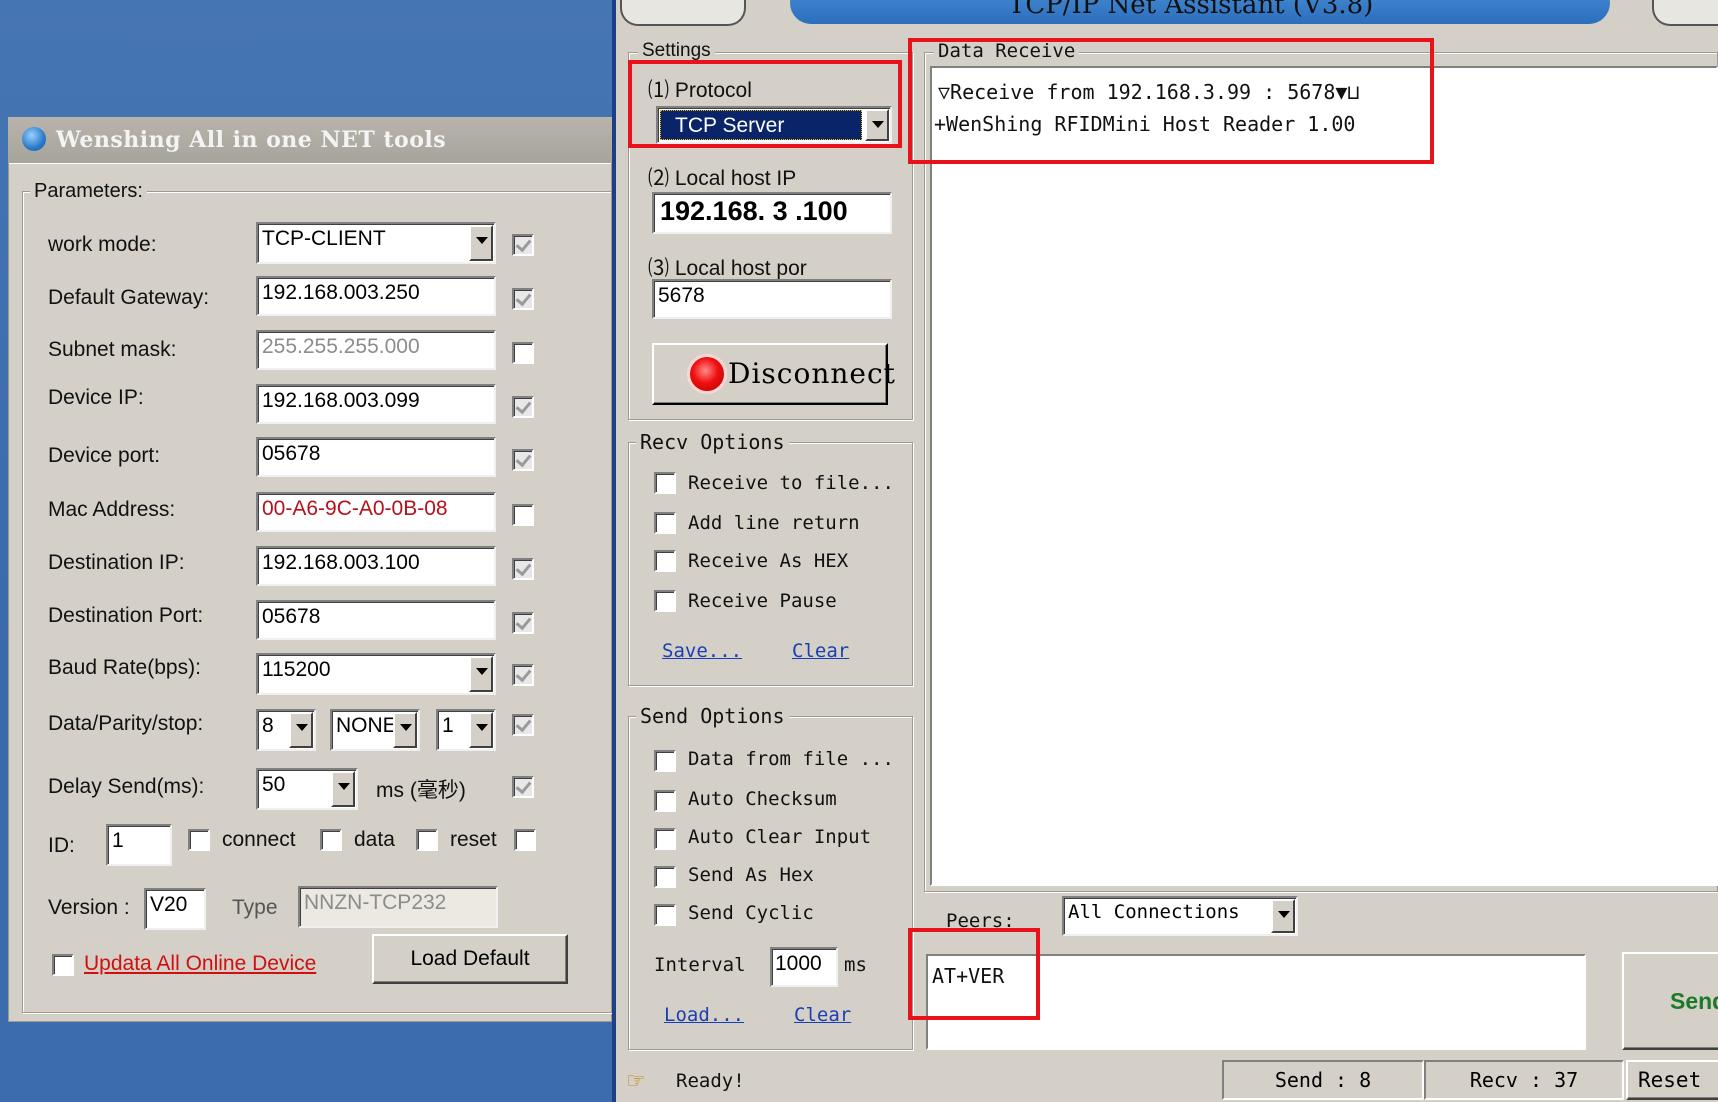  I want to click on parity-select: NONE, so click(375, 730).